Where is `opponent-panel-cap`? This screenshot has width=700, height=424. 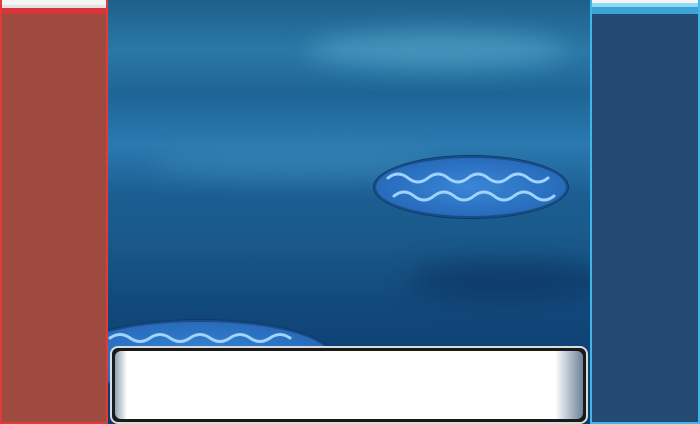 opponent-panel-cap is located at coordinates (645, 7).